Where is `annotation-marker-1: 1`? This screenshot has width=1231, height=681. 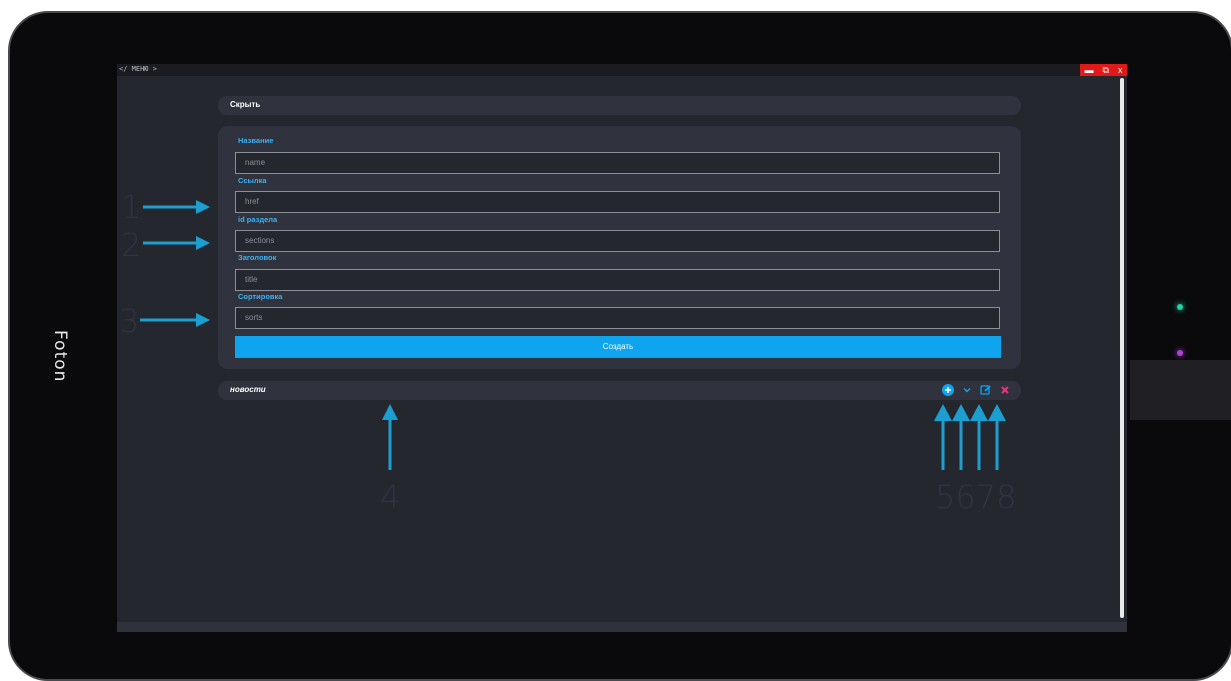
annotation-marker-1: 1 is located at coordinates (131, 207).